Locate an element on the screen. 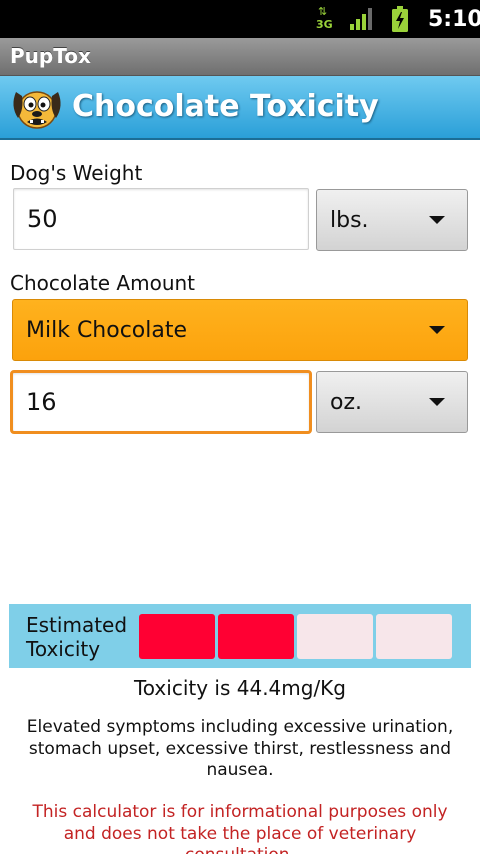 Image resolution: width=480 pixels, height=854 pixels. page-header: Chocolate Toxicity is located at coordinates (240, 108).